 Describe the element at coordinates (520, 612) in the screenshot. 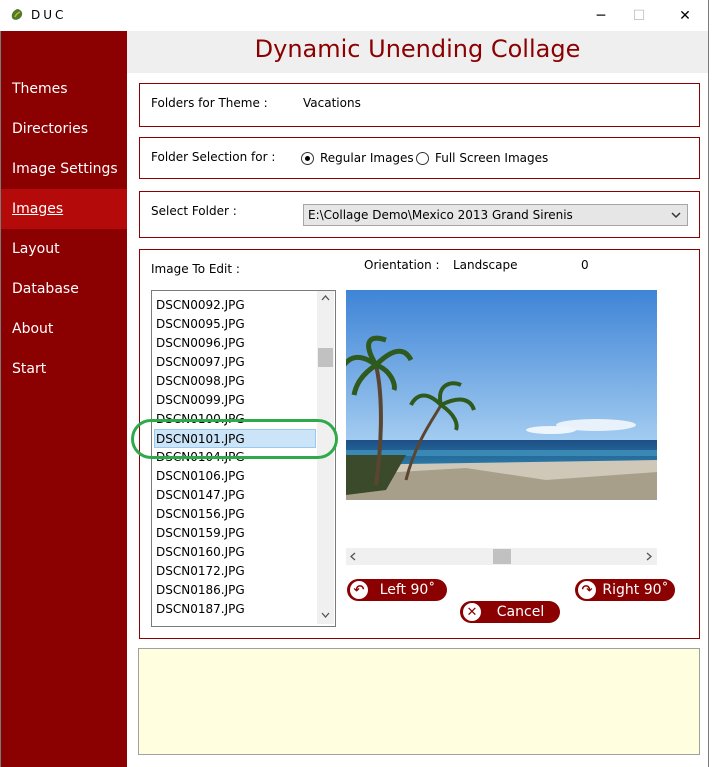

I see `cancel-label: Cancel` at that location.